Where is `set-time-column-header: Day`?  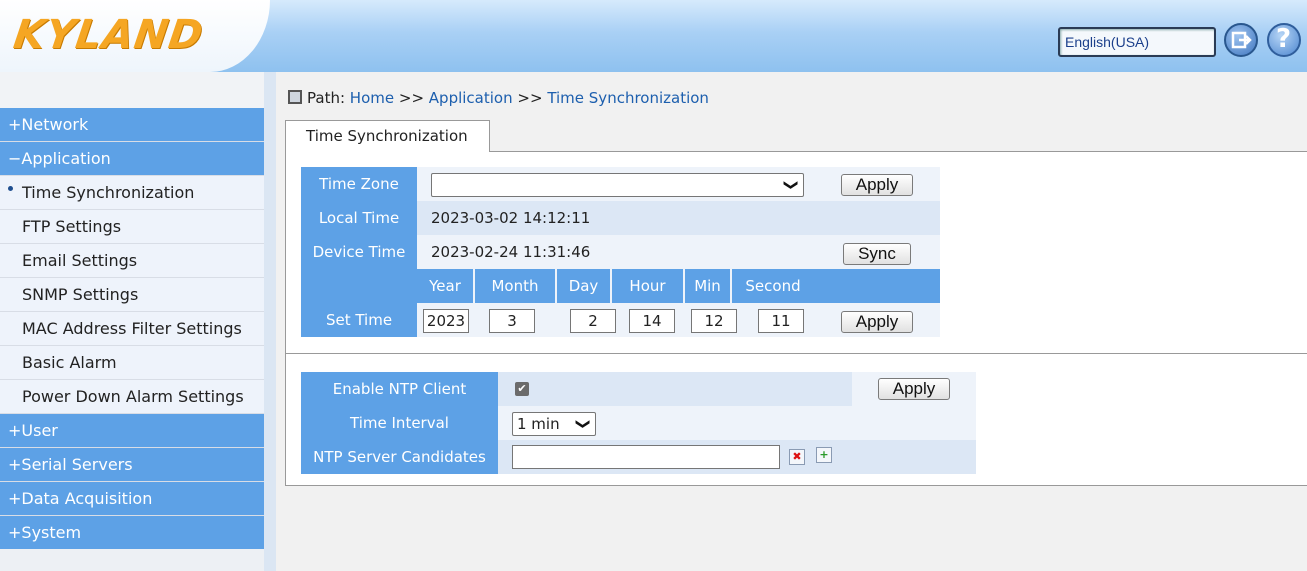
set-time-column-header: Day is located at coordinates (582, 286).